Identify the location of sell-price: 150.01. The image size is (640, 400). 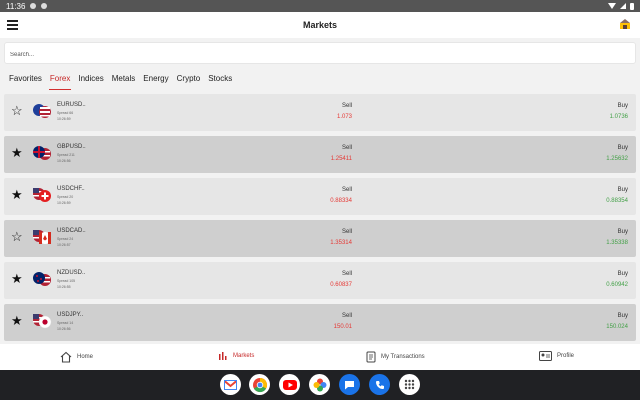
(343, 327).